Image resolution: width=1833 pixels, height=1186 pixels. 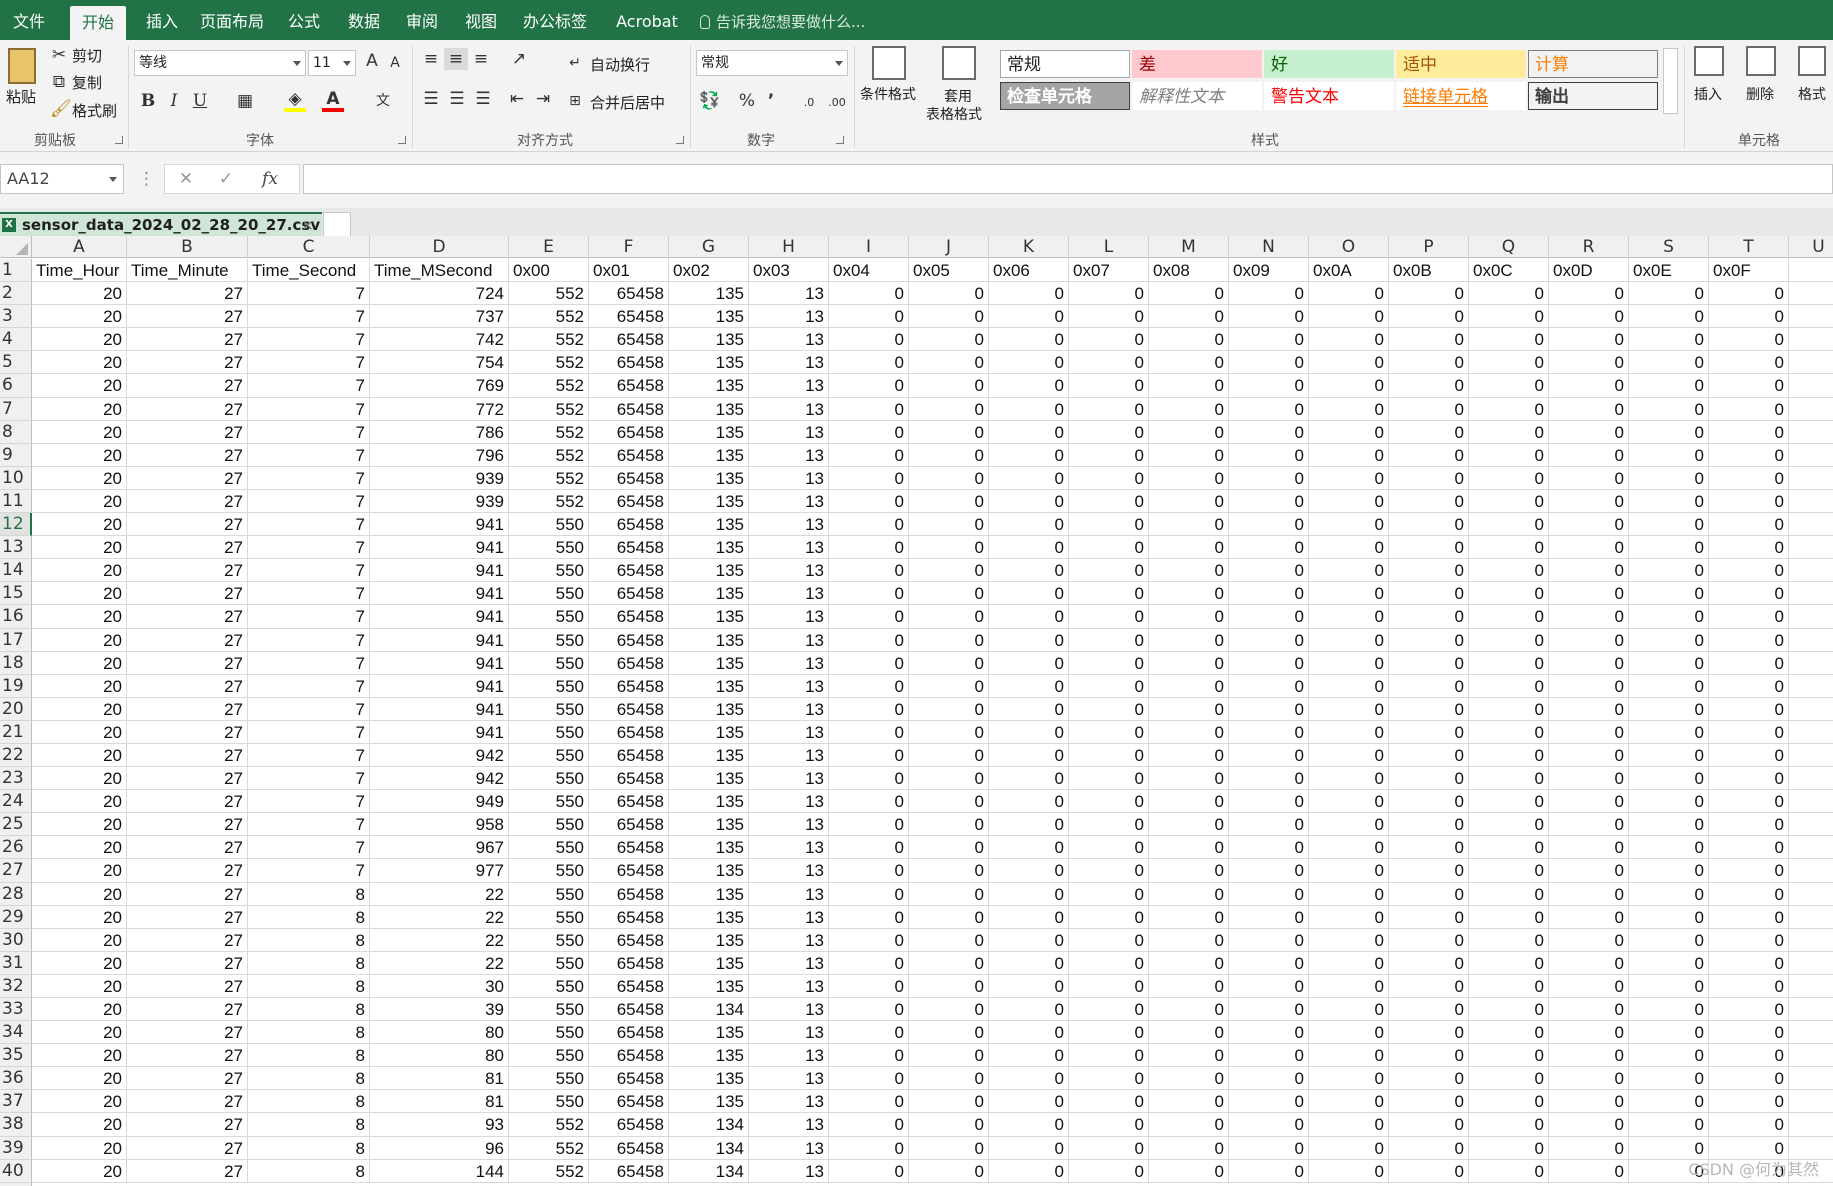 I want to click on menu-tab-data: 数据, so click(x=364, y=20).